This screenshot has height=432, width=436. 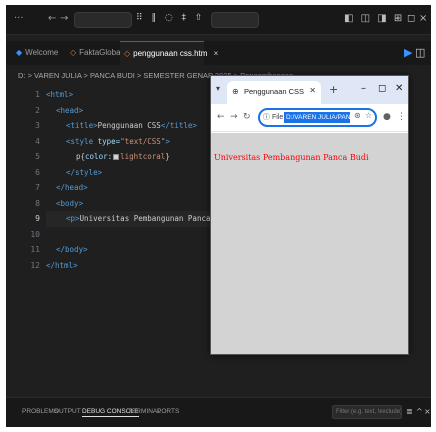 What do you see at coordinates (82, 141) in the screenshot?
I see `code-token: <style` at bounding box center [82, 141].